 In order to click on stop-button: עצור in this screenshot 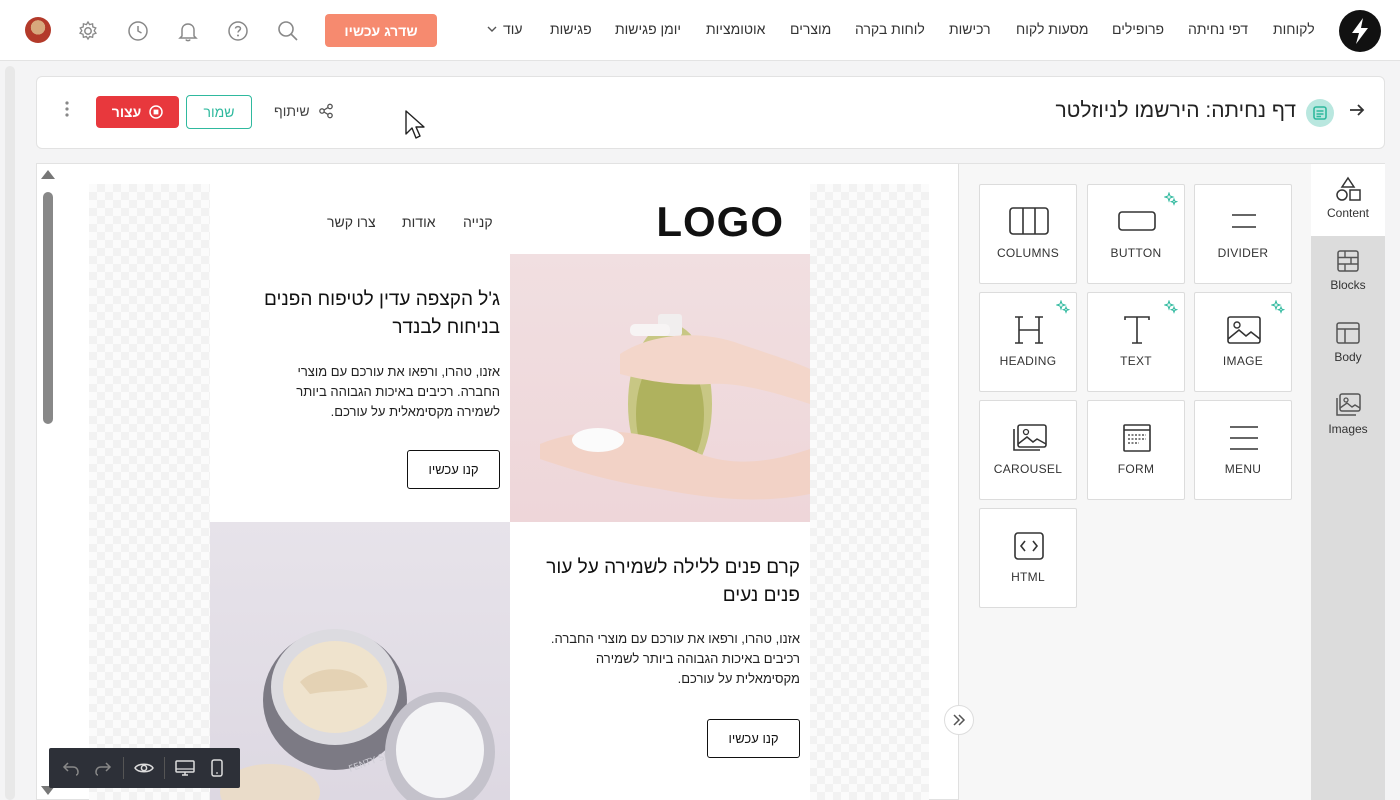, I will do `click(137, 112)`.